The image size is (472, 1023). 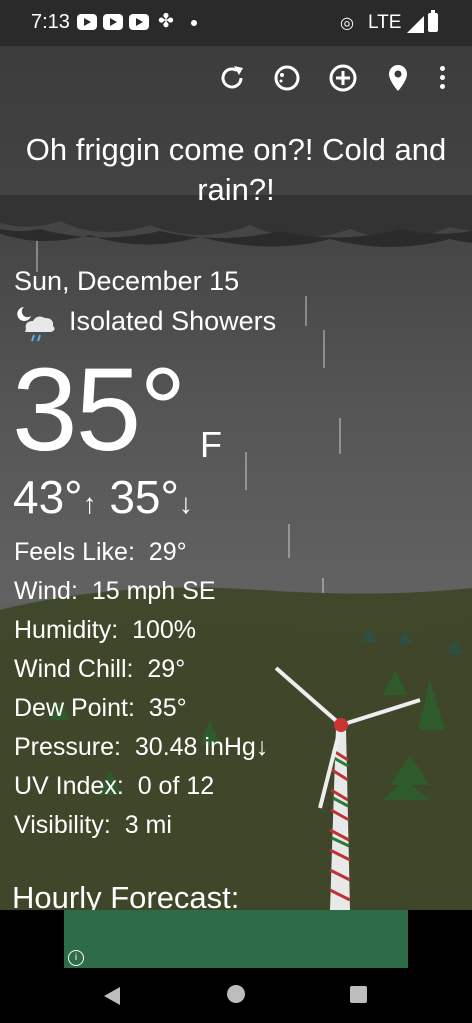 I want to click on detail-wind-chill: Wind Chill: 29°, so click(x=100, y=669).